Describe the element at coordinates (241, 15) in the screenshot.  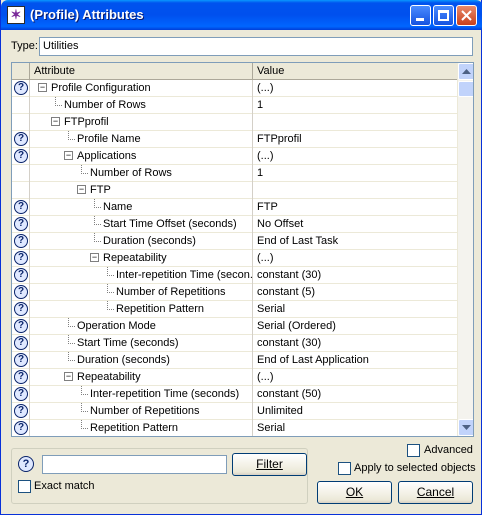
I see `title-bar: ✶ (Profile) Attributes` at that location.